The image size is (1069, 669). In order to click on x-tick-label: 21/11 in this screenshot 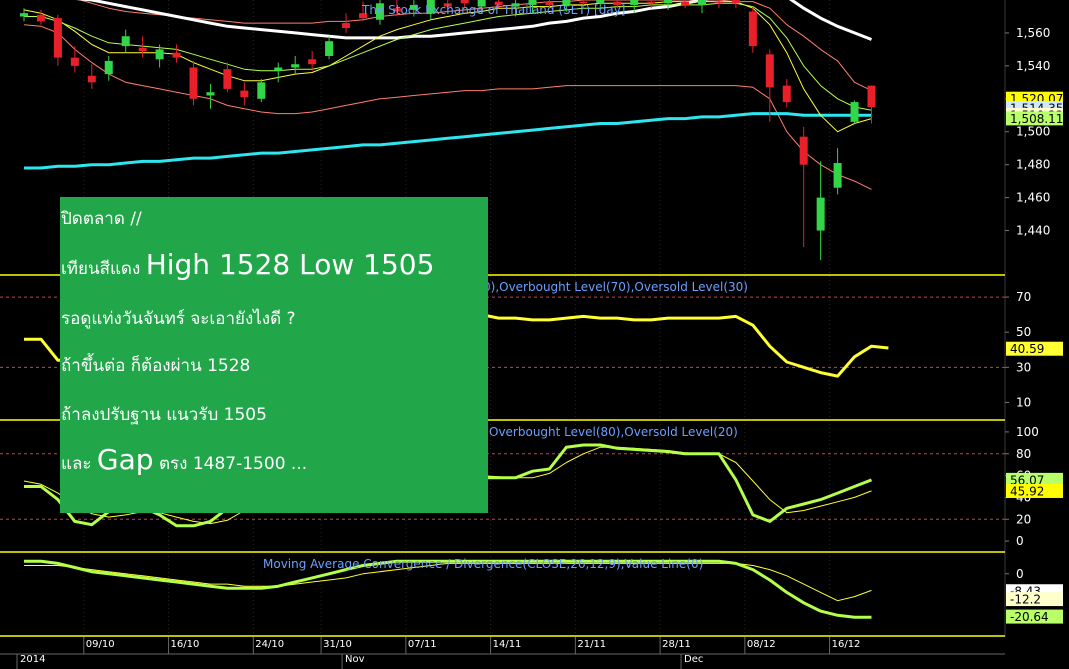, I will do `click(591, 644)`.